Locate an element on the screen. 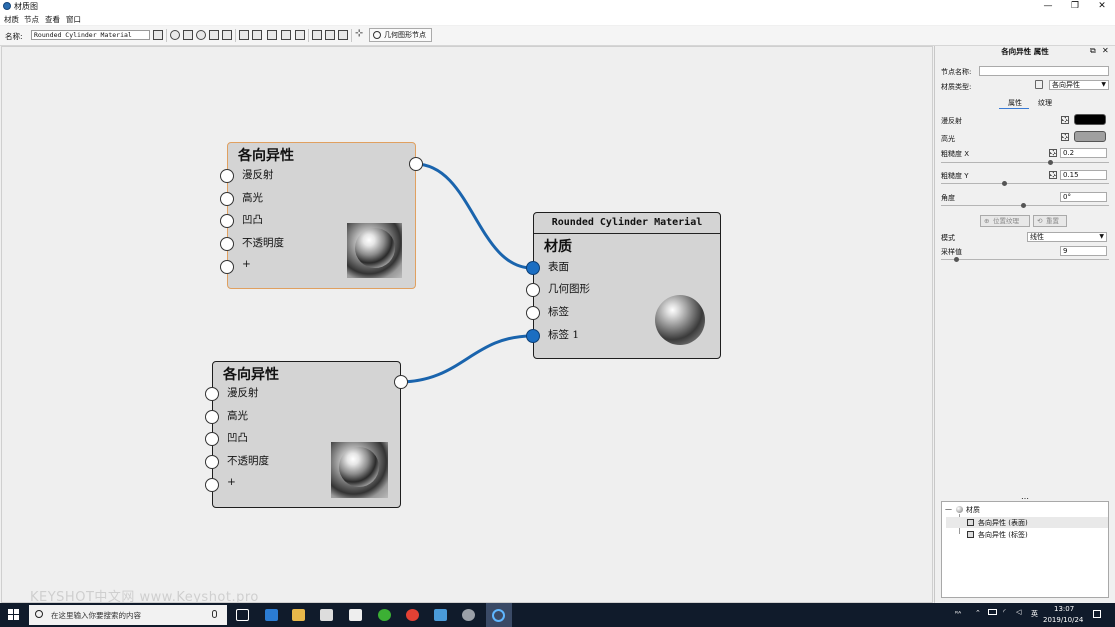  samples-input: 9 is located at coordinates (1083, 251).